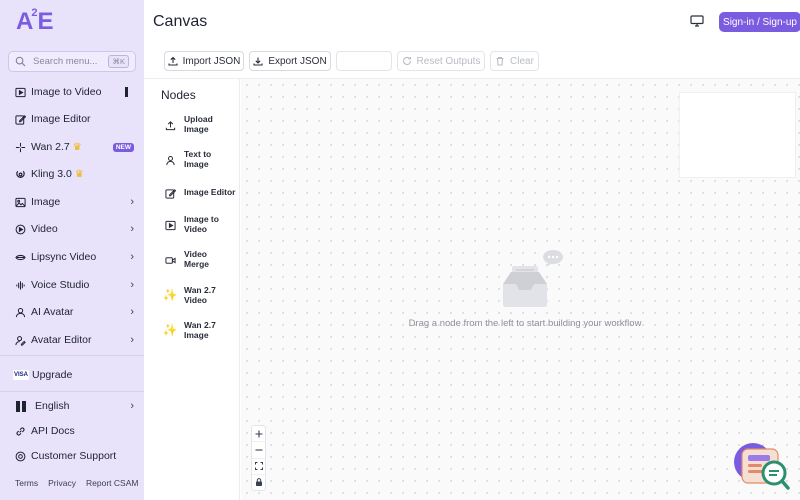 Image resolution: width=800 pixels, height=500 pixels. Describe the element at coordinates (762, 467) in the screenshot. I see `chat-support-icon` at that location.